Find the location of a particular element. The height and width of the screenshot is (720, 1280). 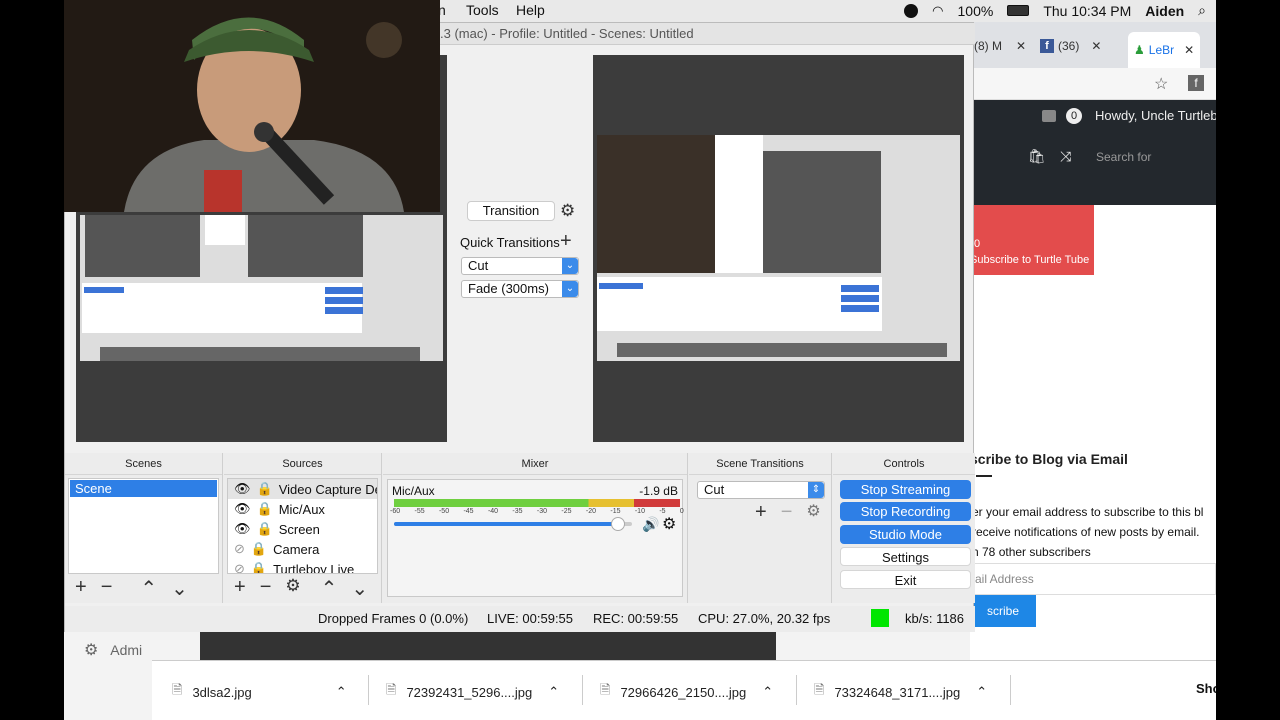

transition-gear-icon: ⚙ is located at coordinates (567, 211).